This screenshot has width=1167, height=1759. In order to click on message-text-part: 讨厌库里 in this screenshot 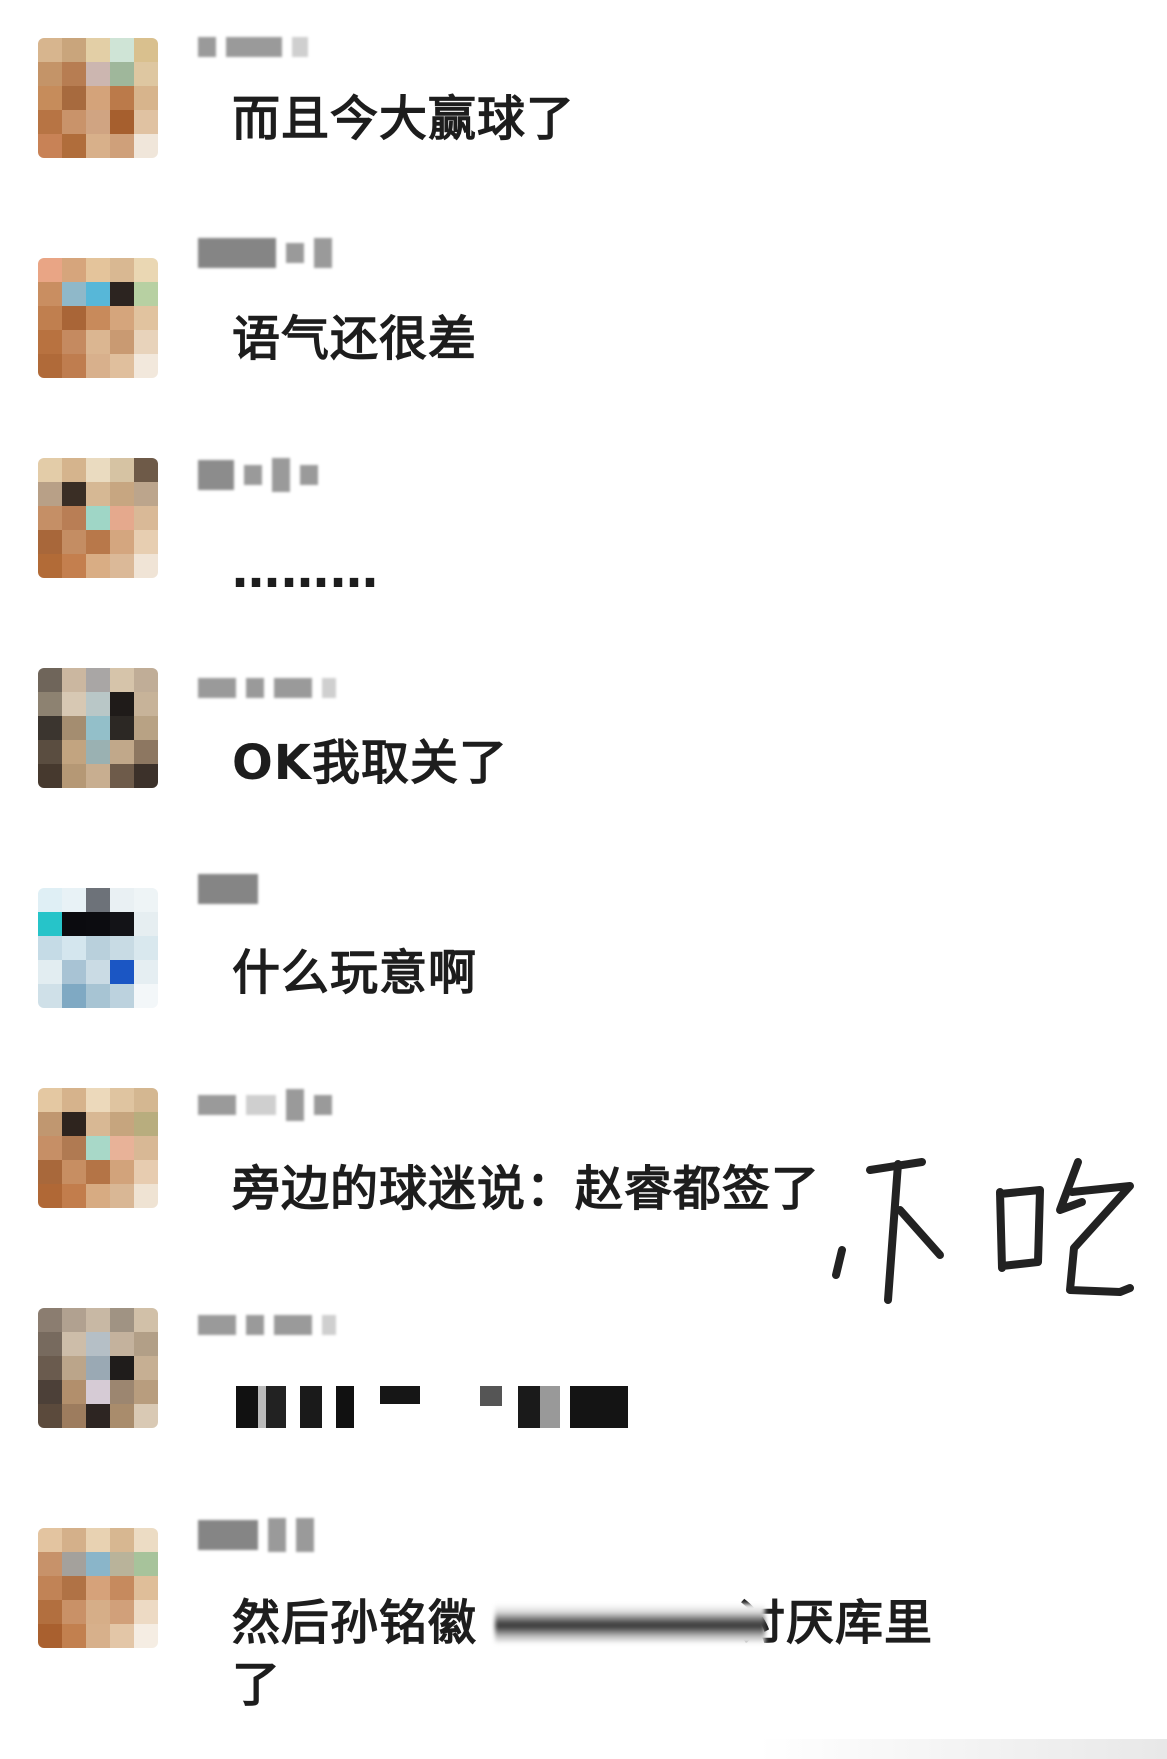, I will do `click(835, 1623)`.